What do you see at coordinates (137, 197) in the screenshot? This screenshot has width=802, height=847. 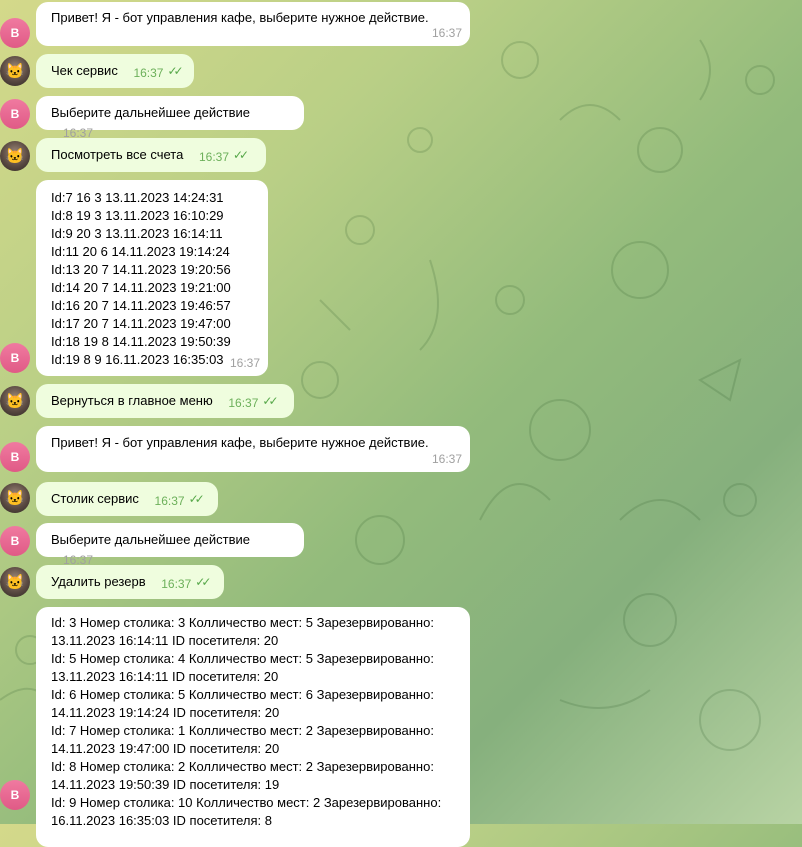 I see `message-line: Id:7 16 3 13.11.2023 14:24:31` at bounding box center [137, 197].